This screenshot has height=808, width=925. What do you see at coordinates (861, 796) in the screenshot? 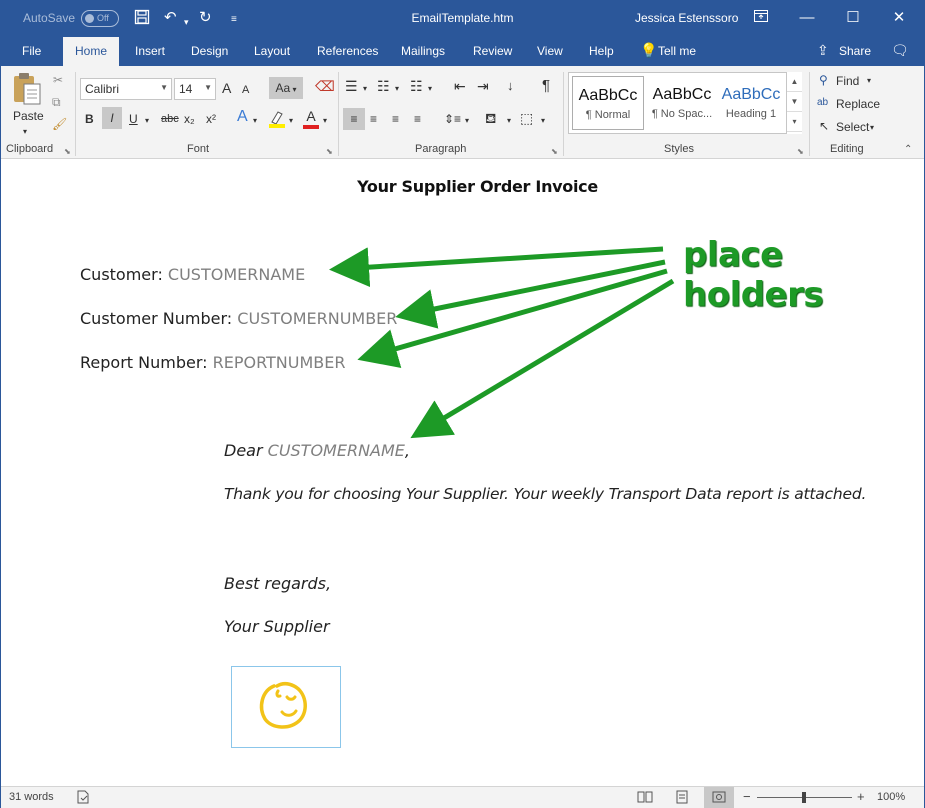
I see `zoom-in-icon: +` at bounding box center [861, 796].